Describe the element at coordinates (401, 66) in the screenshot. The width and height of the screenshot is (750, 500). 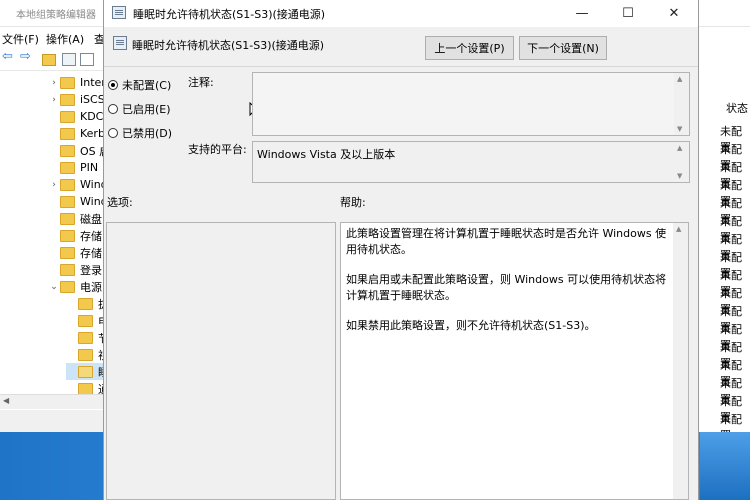
I see `divider` at that location.